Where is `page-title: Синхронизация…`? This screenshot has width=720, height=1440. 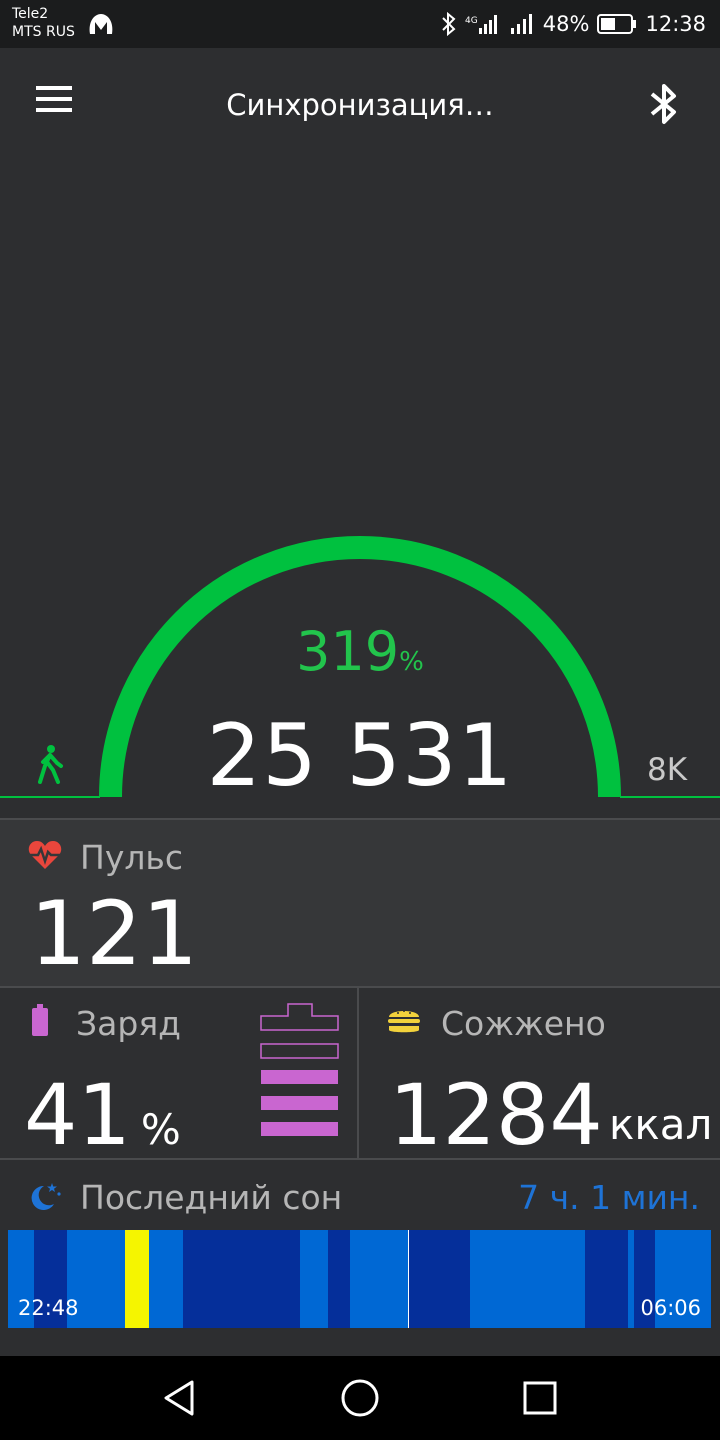 page-title: Синхронизация… is located at coordinates (360, 105).